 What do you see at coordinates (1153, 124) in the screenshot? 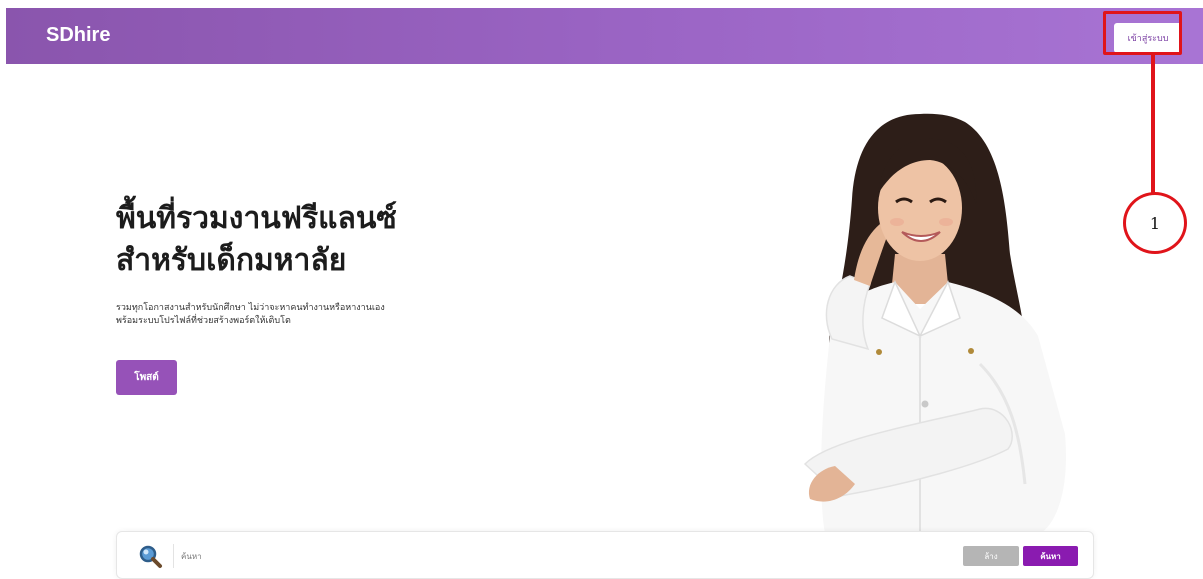
I see `annotation-connector-line` at bounding box center [1153, 124].